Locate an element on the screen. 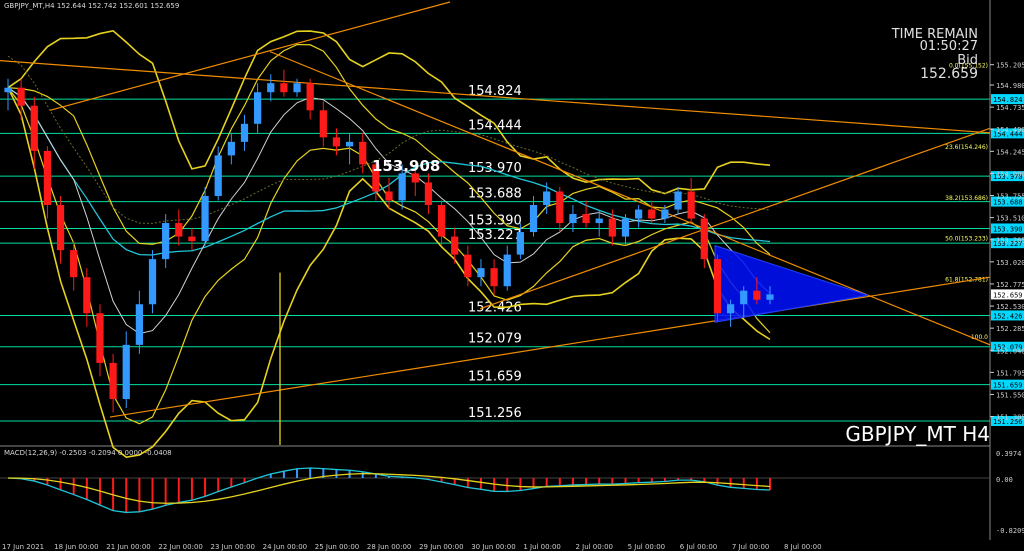  level-label: 152.079 is located at coordinates (495, 339).